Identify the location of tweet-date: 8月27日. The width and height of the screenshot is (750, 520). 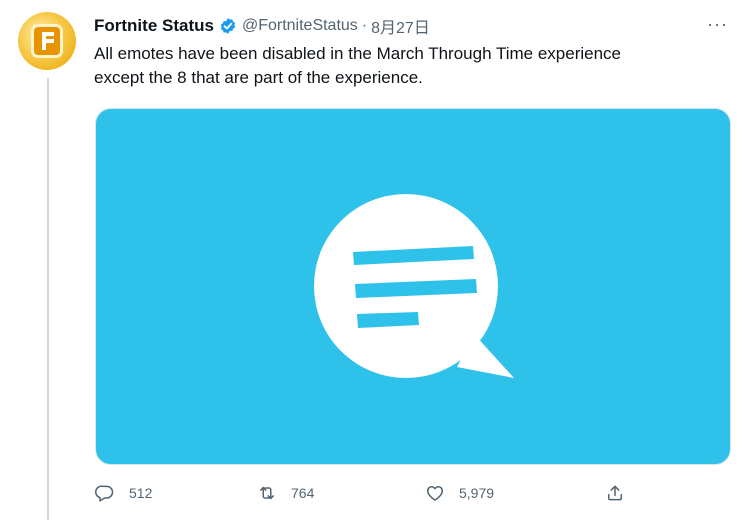
(400, 26).